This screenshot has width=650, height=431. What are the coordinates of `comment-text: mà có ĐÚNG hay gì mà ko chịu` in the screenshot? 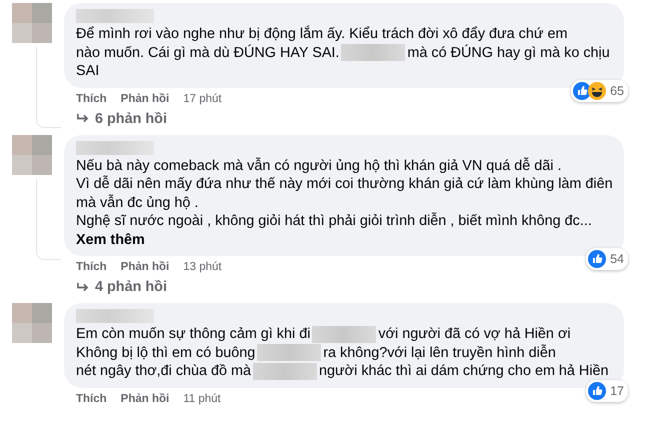 It's located at (508, 53).